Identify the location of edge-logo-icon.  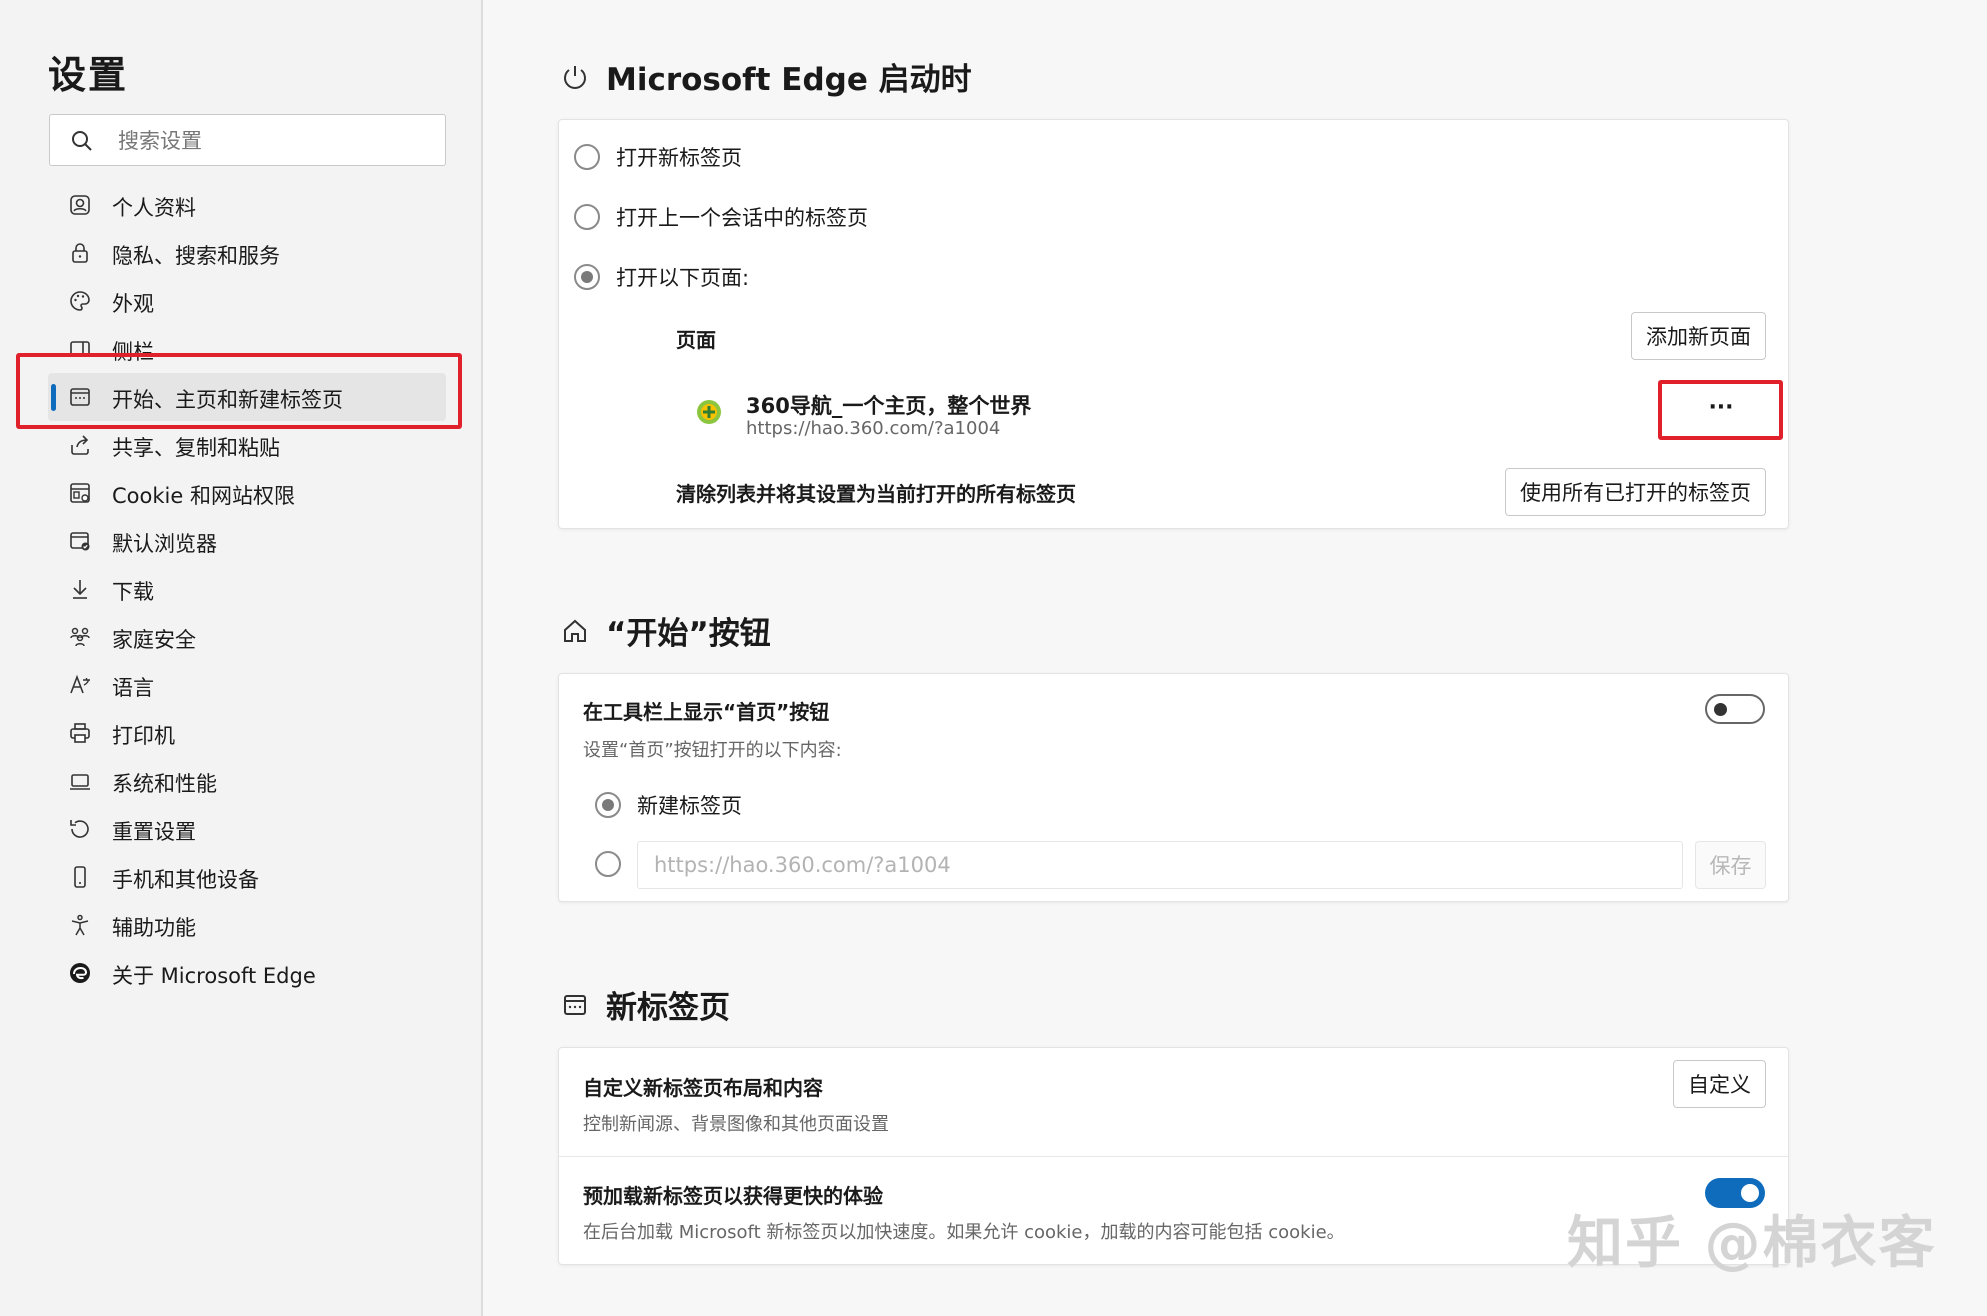
(80, 973).